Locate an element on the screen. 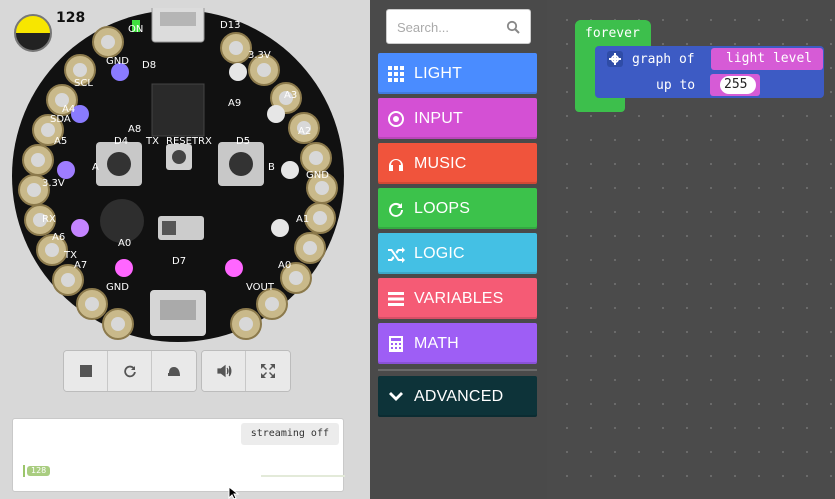 This screenshot has width=835, height=499. slow-motion-button is located at coordinates (174, 371).